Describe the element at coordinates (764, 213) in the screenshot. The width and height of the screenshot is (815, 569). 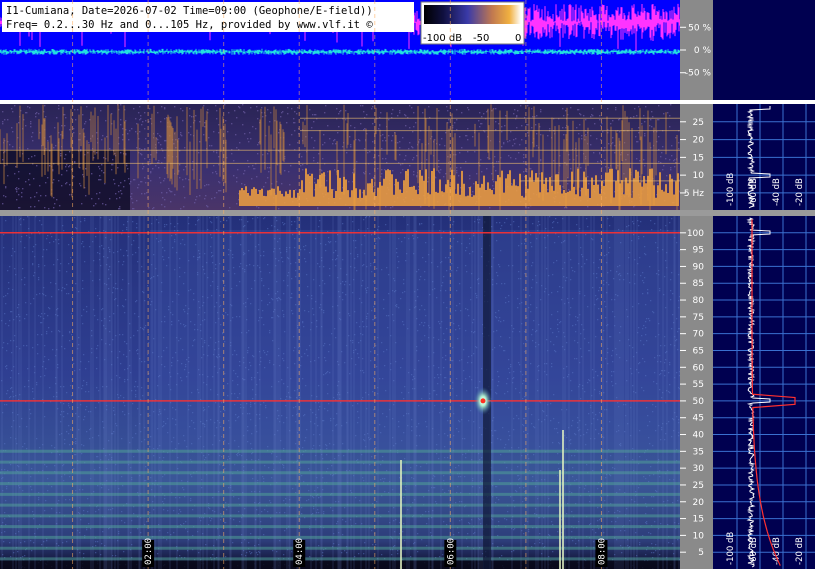
I see `spectrum-separator-mid` at that location.